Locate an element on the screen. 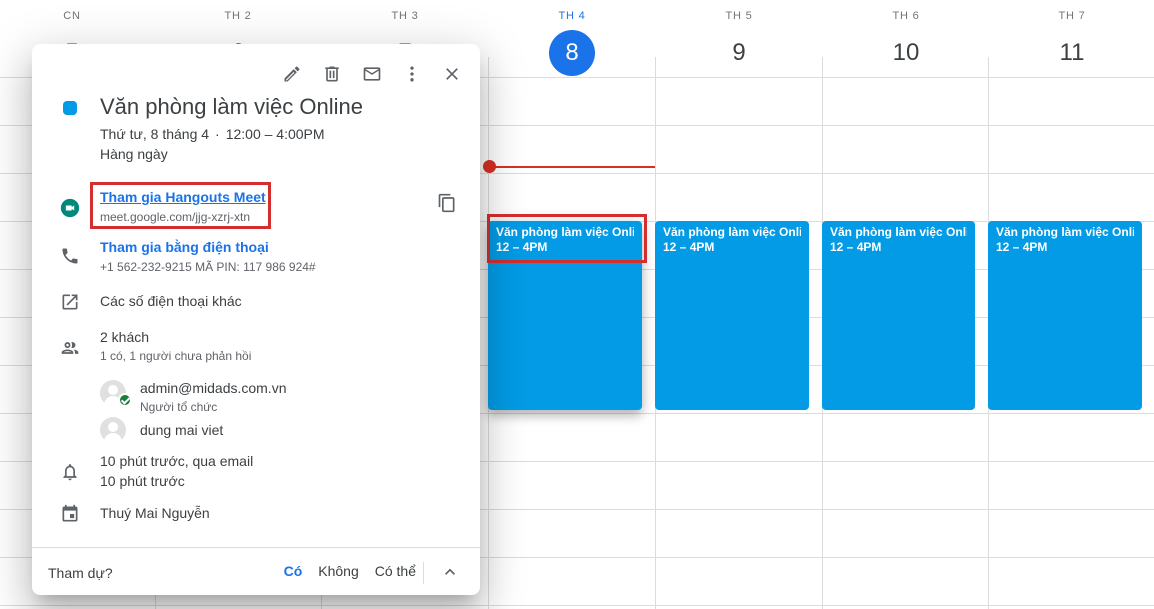 Image resolution: width=1154 pixels, height=609 pixels. event-block-sat: Văn phòng làm việc Online 12 – 4PM is located at coordinates (1065, 315).